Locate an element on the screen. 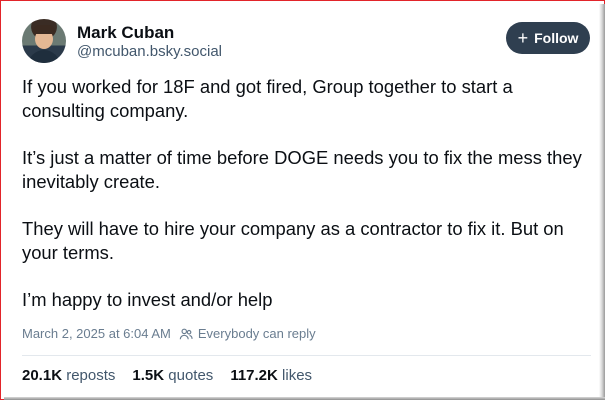  avatar is located at coordinates (44, 41).